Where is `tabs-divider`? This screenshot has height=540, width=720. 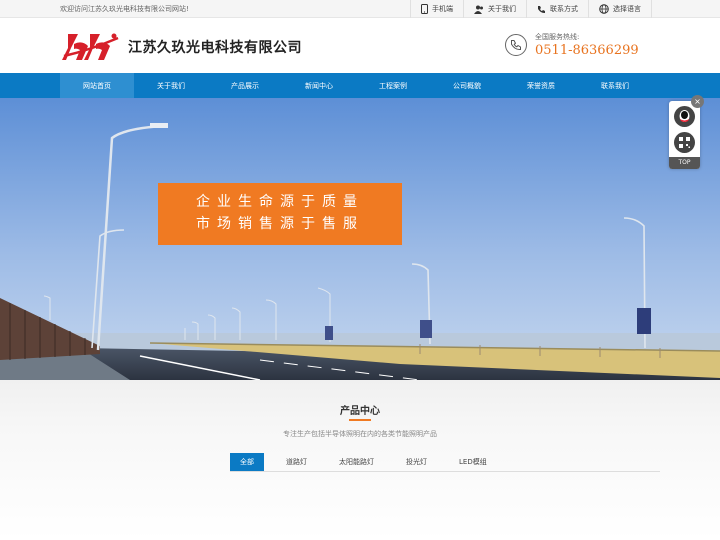
tabs-divider is located at coordinates (445, 471).